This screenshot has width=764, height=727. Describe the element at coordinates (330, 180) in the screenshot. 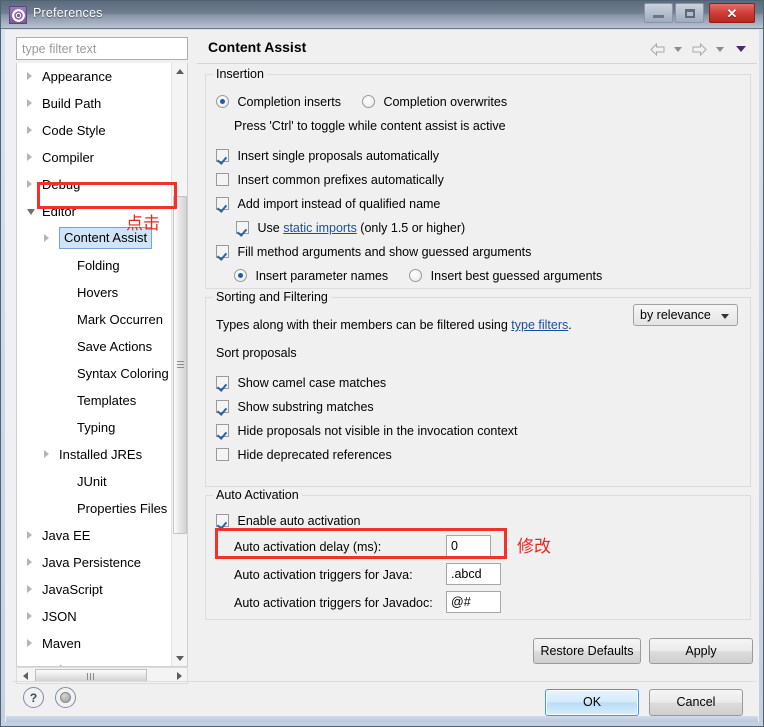

I see `checkbox-insert-common-prefixes: Insert common prefixes automatically` at that location.